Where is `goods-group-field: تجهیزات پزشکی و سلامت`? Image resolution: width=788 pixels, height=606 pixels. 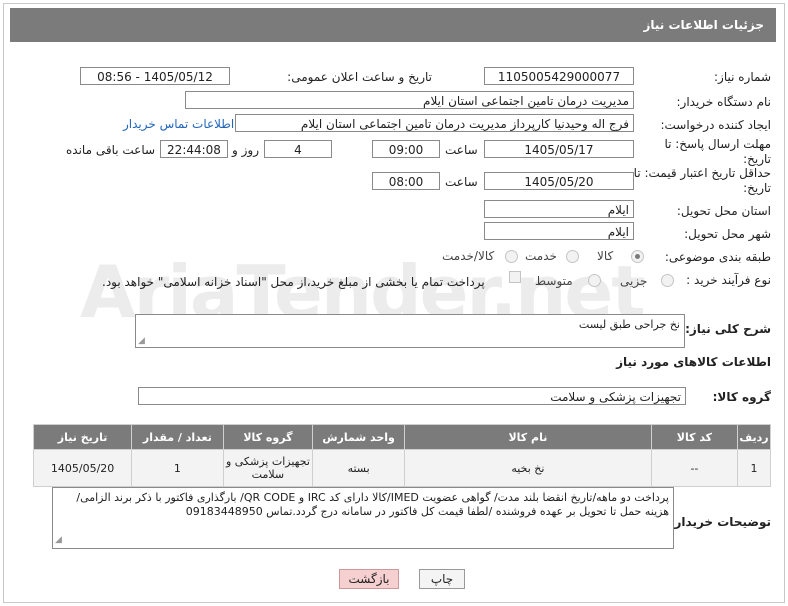
goods-group-field: تجهیزات پزشکی و سلامت is located at coordinates (412, 396).